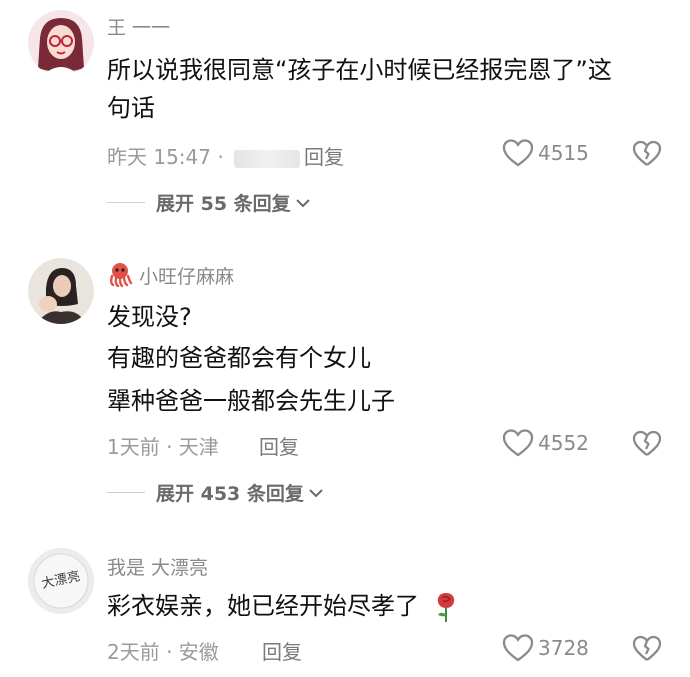 The image size is (690, 677). I want to click on comment-text: 彩衣娱亲，她已经开始尽孝了, so click(263, 606).